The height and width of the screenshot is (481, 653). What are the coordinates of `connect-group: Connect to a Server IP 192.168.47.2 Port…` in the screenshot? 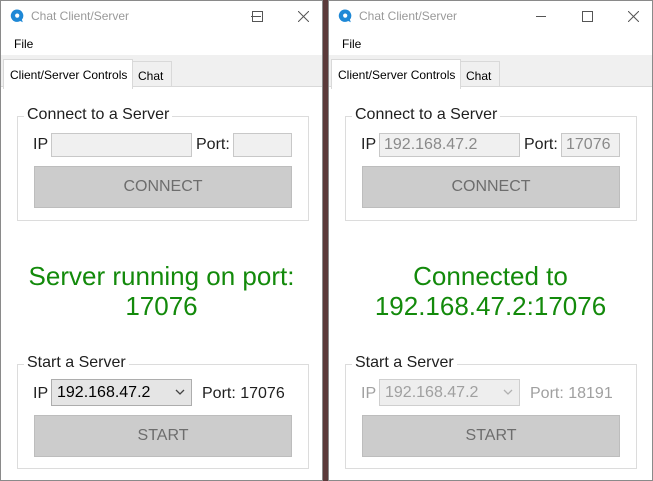 It's located at (491, 163).